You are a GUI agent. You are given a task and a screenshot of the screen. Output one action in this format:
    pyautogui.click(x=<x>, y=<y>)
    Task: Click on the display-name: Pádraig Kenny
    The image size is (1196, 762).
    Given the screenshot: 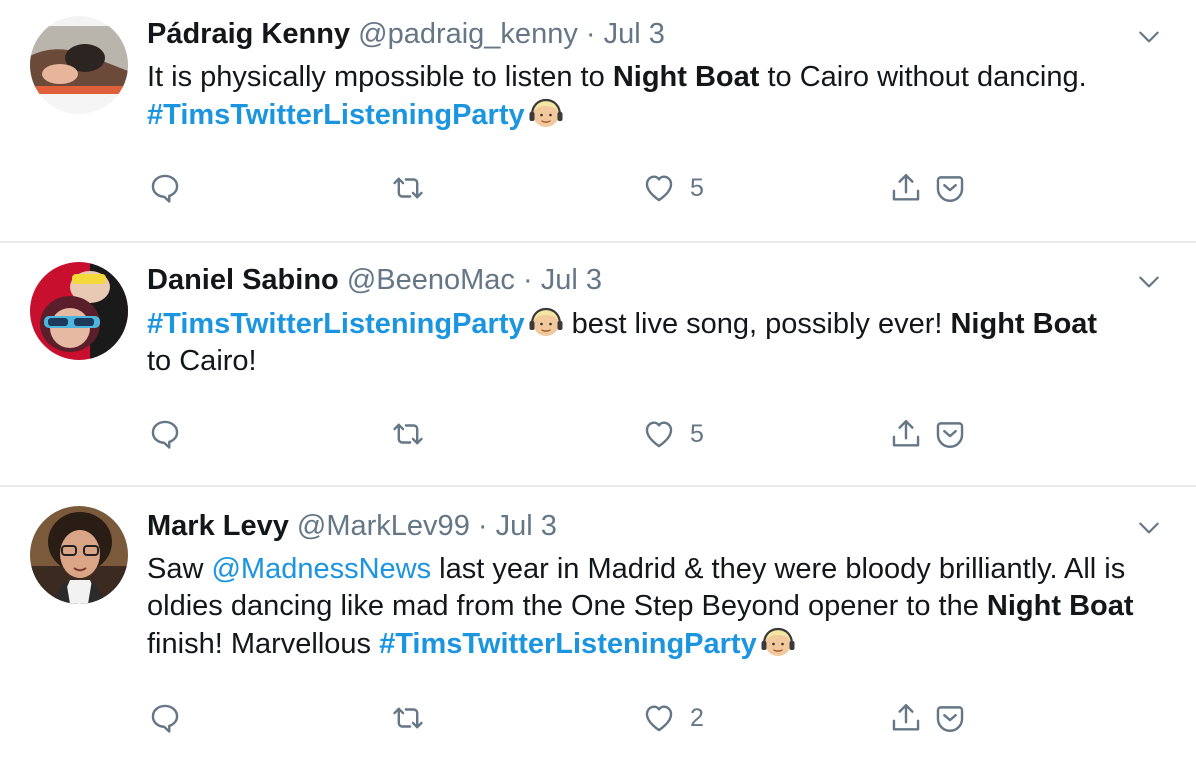 What is the action you would take?
    pyautogui.click(x=248, y=34)
    